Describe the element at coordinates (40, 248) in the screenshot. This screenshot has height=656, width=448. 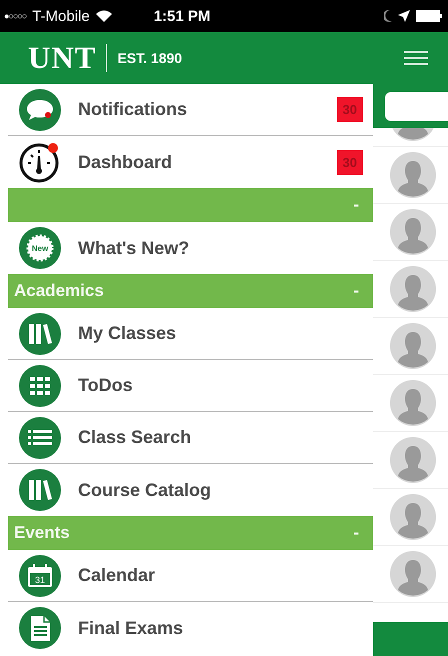
I see `new-badge-icon: New` at that location.